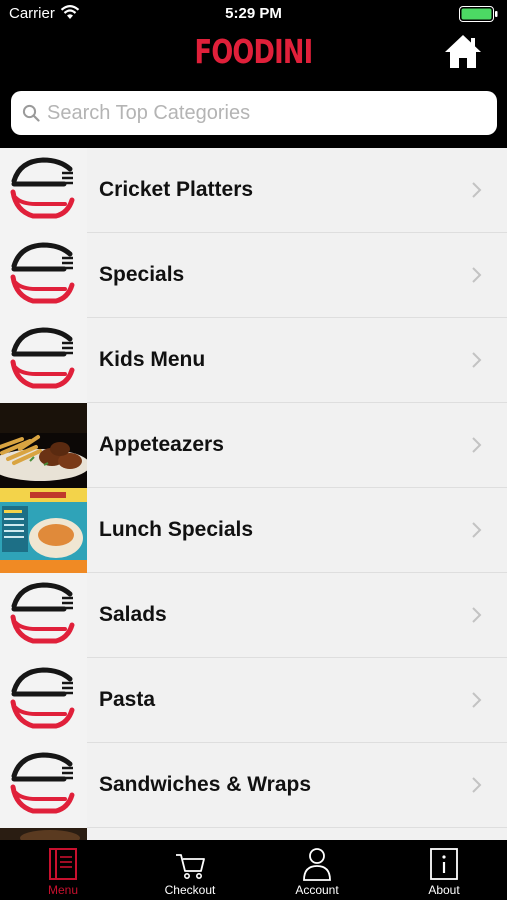 This screenshot has height=900, width=507. I want to click on status-bar: Carrier 5:29 PM, so click(253, 14).